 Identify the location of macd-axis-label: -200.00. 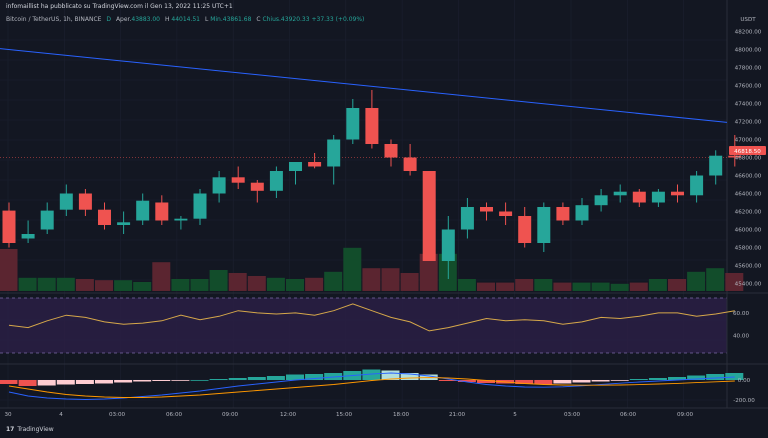
(744, 401).